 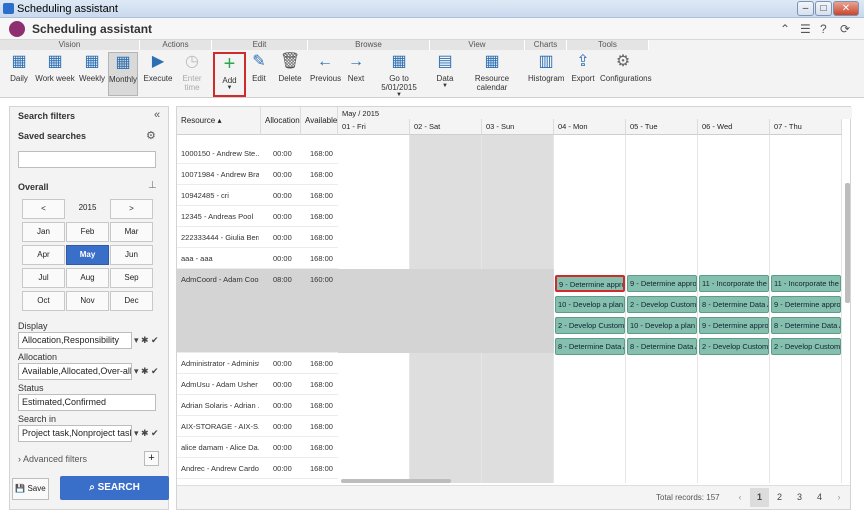 I want to click on next-page-button: ›, so click(x=839, y=497).